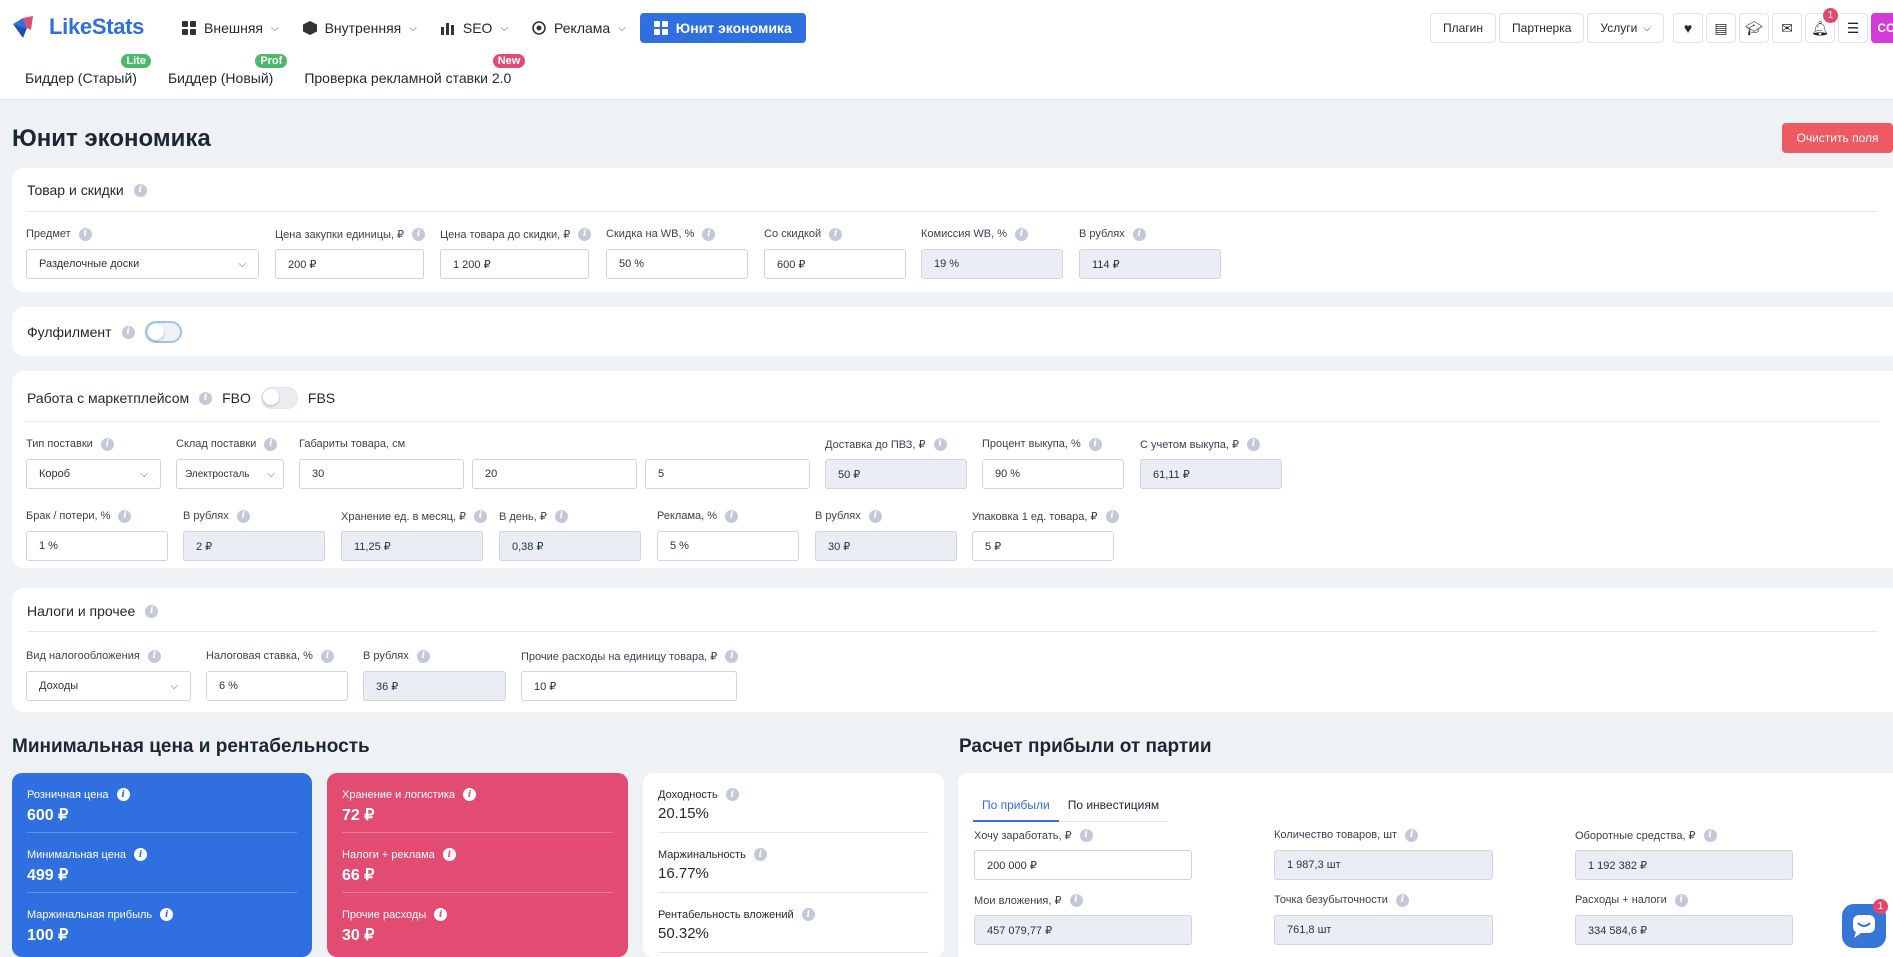  Describe the element at coordinates (1016, 806) in the screenshot. I see `tab-by-profit: По прибыли` at that location.